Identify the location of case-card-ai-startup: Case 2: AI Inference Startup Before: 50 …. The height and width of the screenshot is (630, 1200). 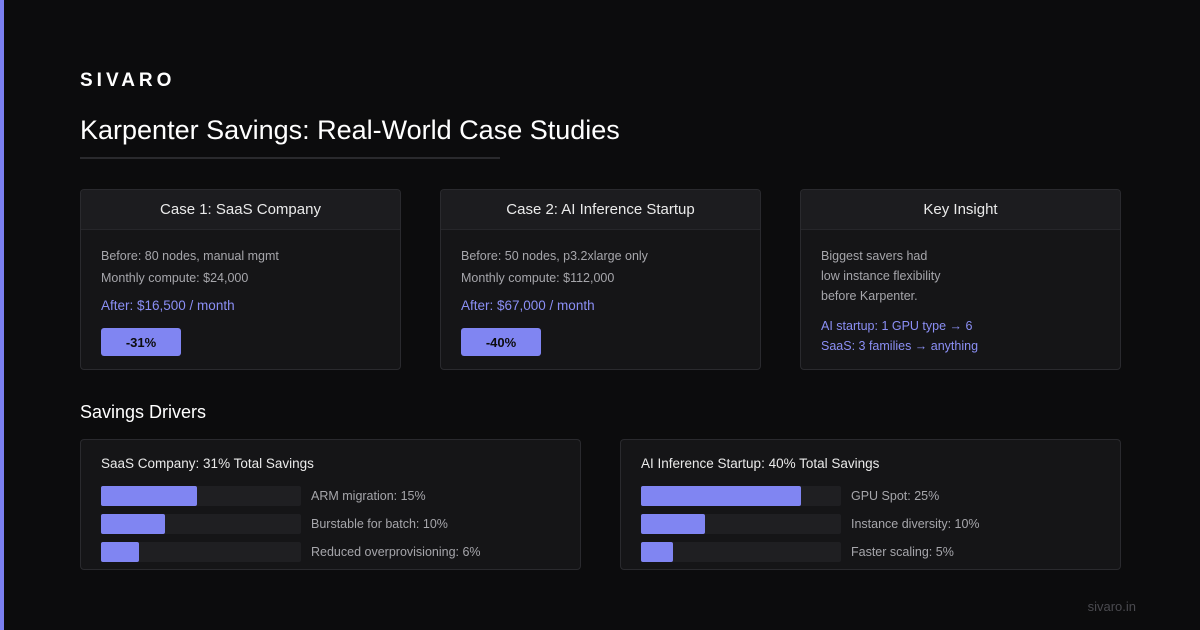
(600, 279).